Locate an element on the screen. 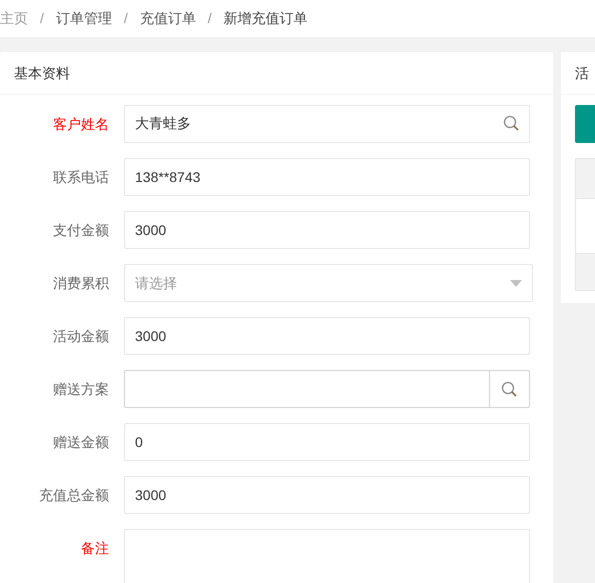 The image size is (595, 583). field-label: 赠送方案 is located at coordinates (80, 389).